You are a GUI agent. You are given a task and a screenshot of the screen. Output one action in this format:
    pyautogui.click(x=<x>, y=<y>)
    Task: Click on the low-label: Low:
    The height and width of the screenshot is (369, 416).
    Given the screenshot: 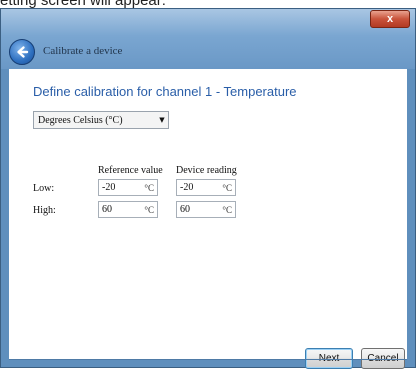 What is the action you would take?
    pyautogui.click(x=44, y=188)
    